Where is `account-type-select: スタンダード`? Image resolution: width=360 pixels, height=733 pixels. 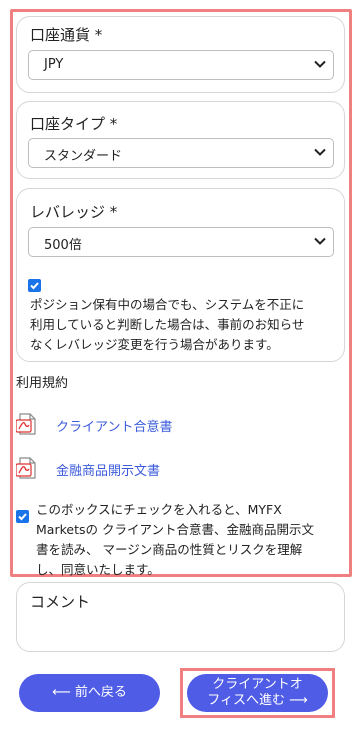 account-type-select: スタンダード is located at coordinates (181, 153).